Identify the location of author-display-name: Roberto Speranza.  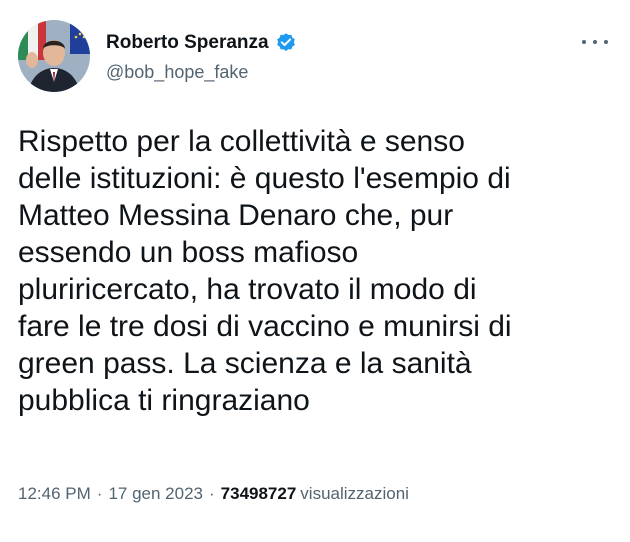
(187, 43).